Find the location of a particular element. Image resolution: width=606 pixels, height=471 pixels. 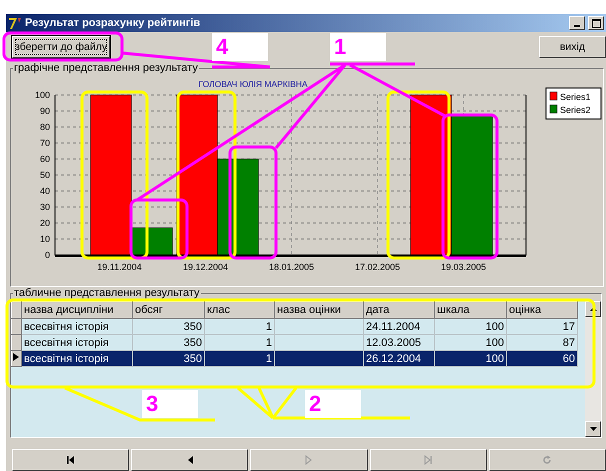

x-tick-label: 19.12.2004 is located at coordinates (205, 267).